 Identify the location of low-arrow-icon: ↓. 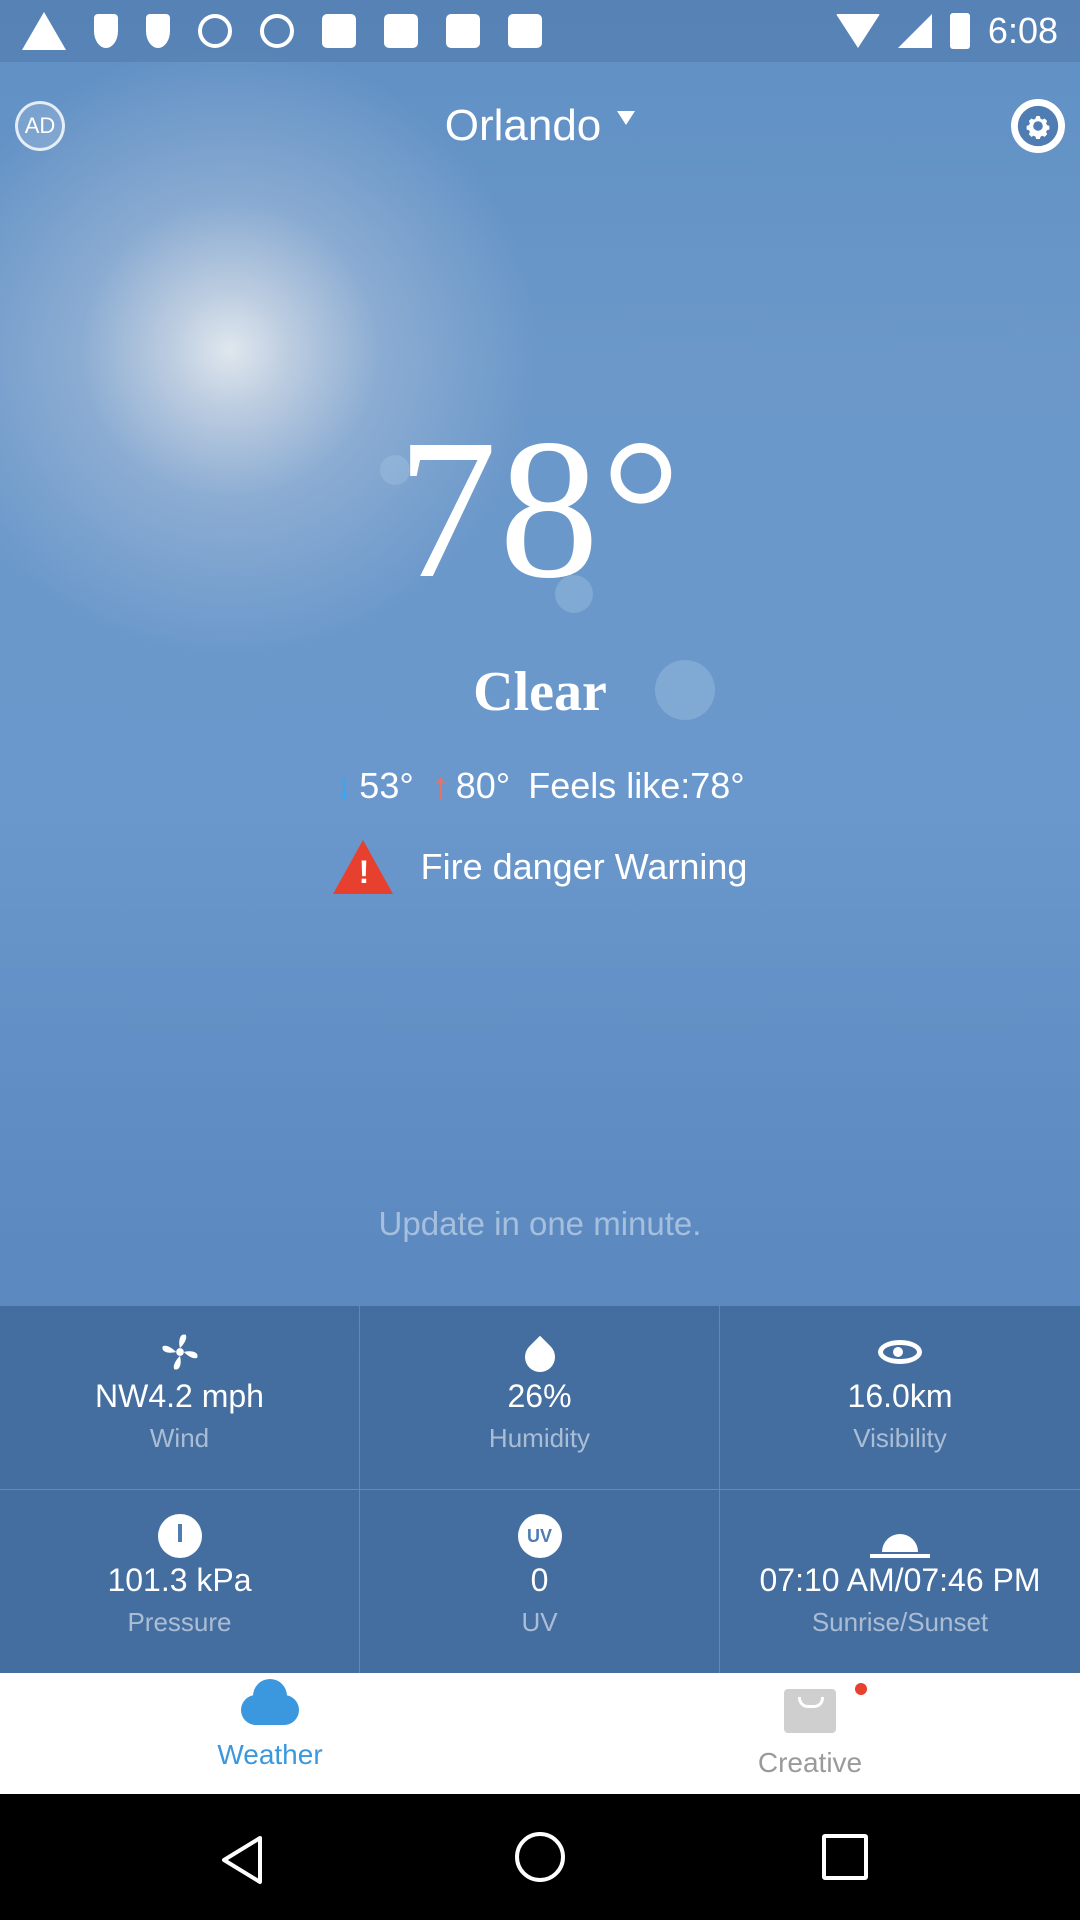
(344, 785).